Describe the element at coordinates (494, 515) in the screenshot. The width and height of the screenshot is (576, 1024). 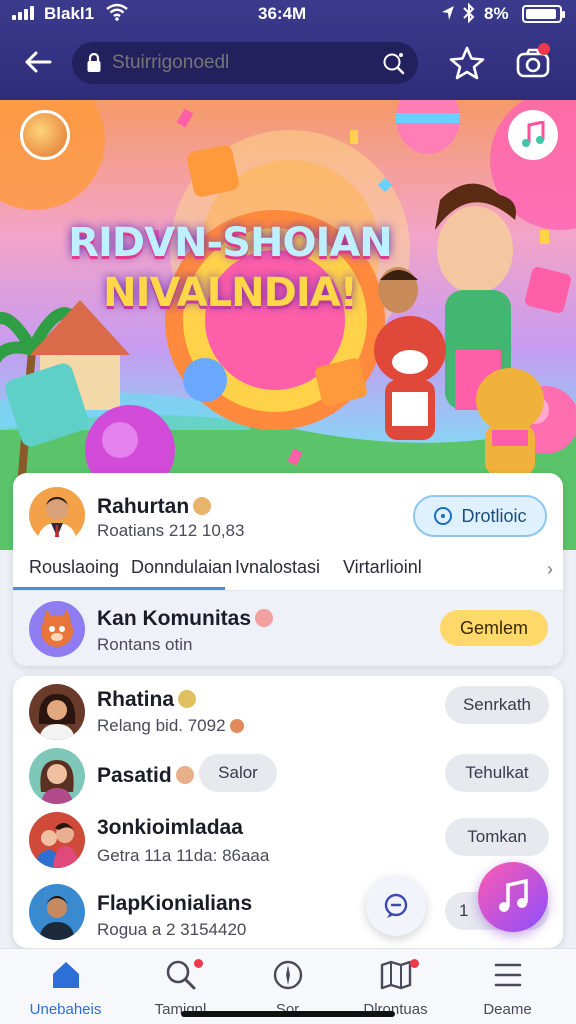
I see `follow-label: Drotlioic` at that location.